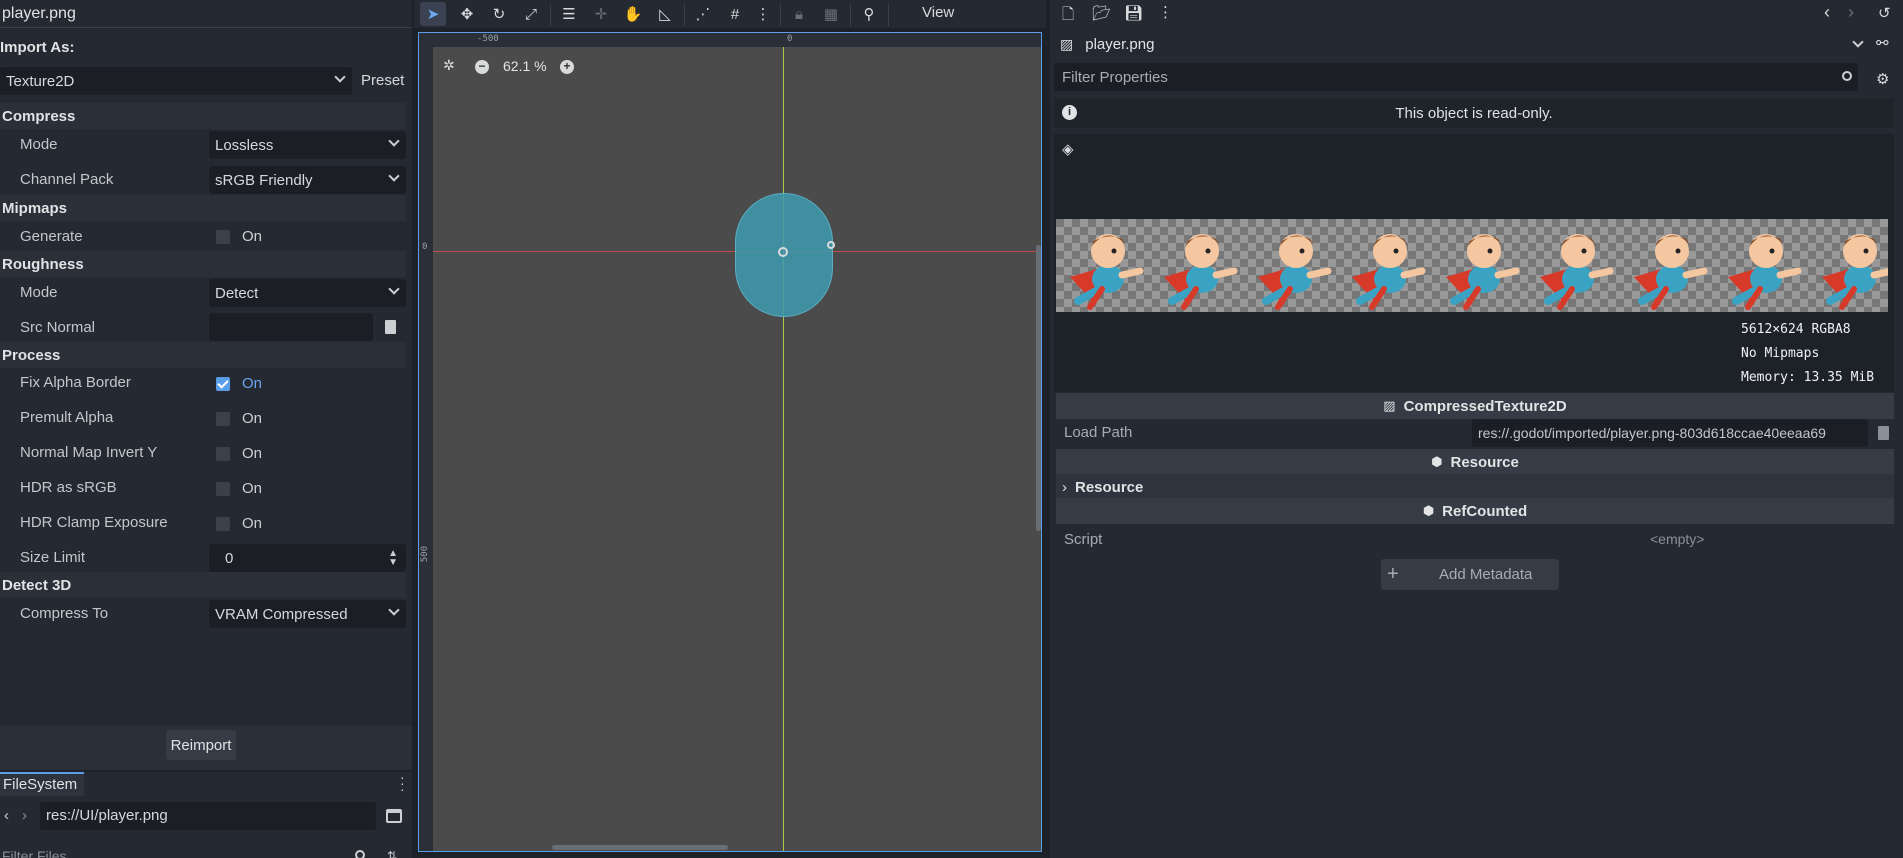 The height and width of the screenshot is (858, 1903). Describe the element at coordinates (799, 14) in the screenshot. I see `lock-icon: 🔒︎` at that location.